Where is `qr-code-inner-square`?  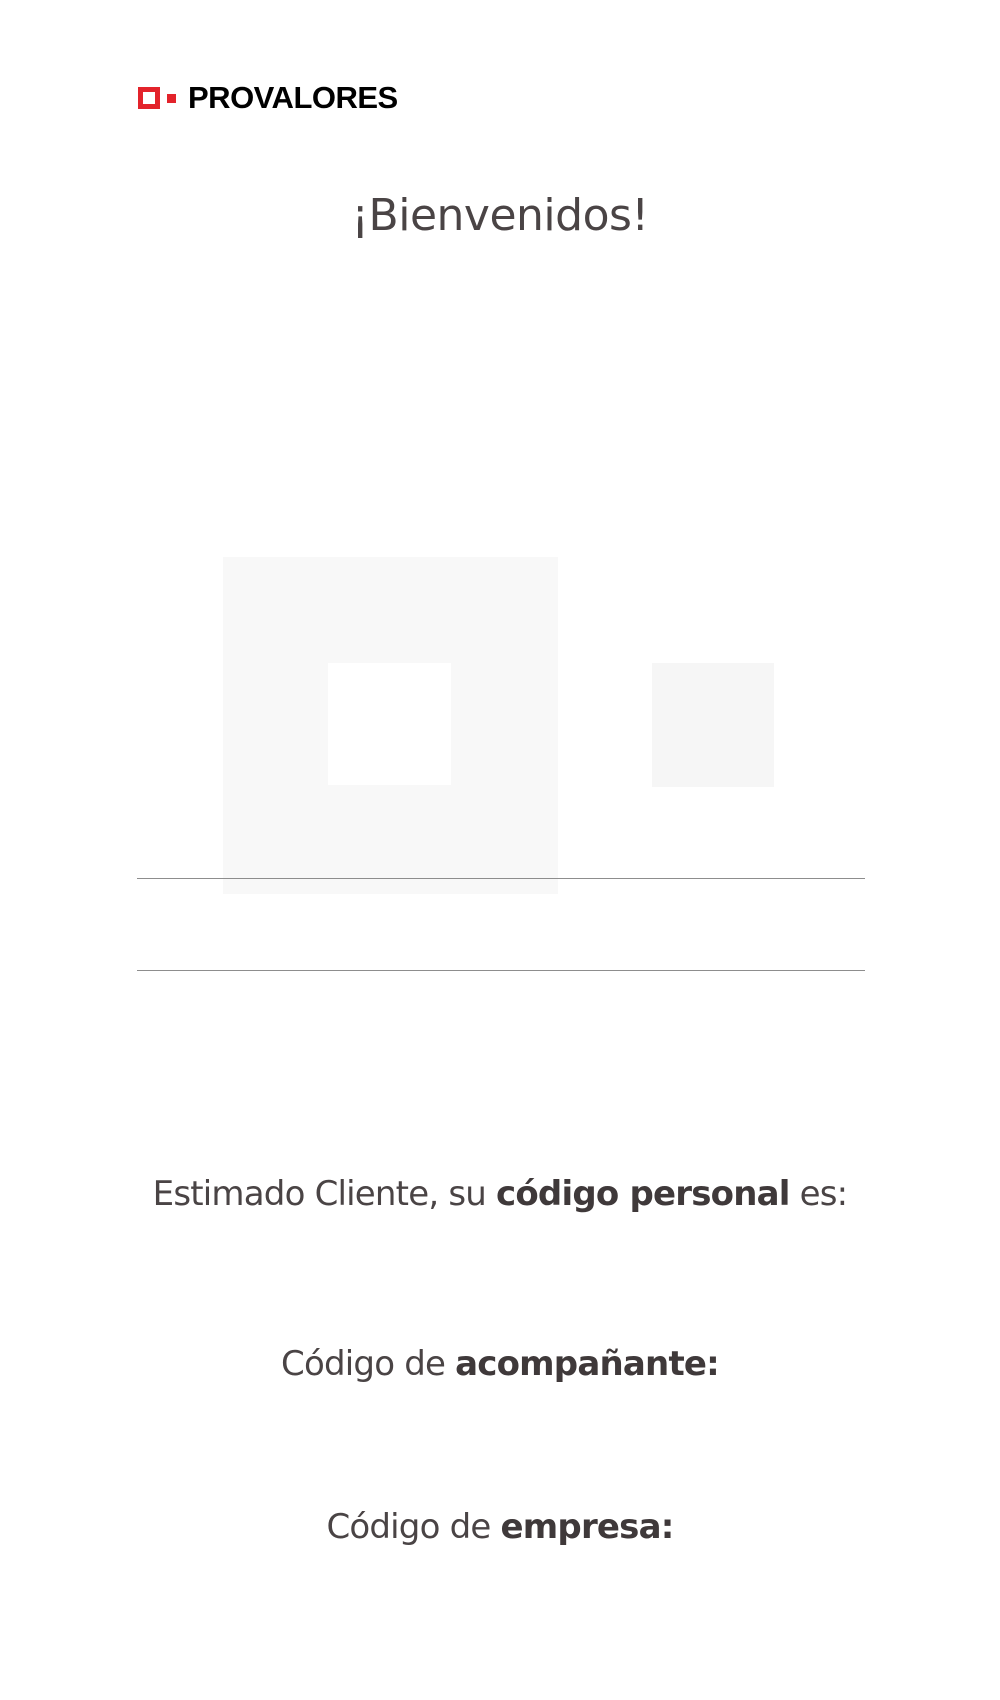 qr-code-inner-square is located at coordinates (389, 724).